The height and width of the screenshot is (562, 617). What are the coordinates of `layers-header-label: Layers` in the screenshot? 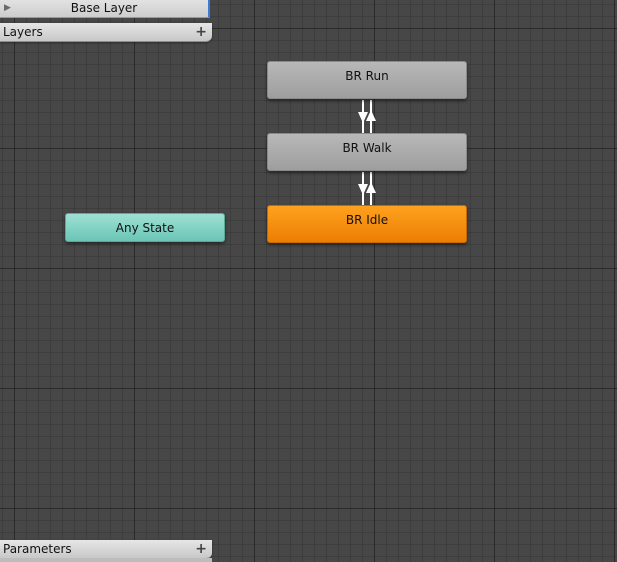 It's located at (23, 32).